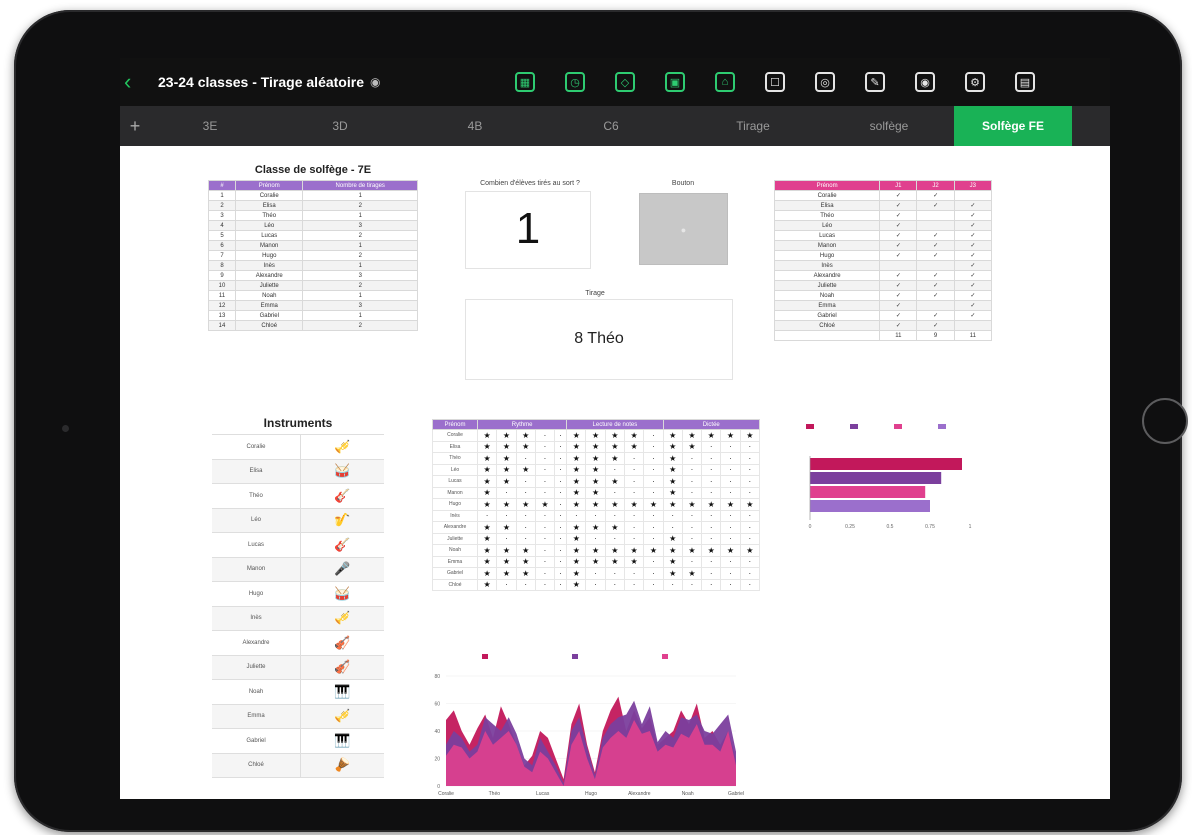 The width and height of the screenshot is (1192, 835). What do you see at coordinates (596, 561) in the screenshot?
I see `stars-row: Emma ★ ★ ★ · · ★ ★ ★ ★ · ★ · · · ·` at bounding box center [596, 561].